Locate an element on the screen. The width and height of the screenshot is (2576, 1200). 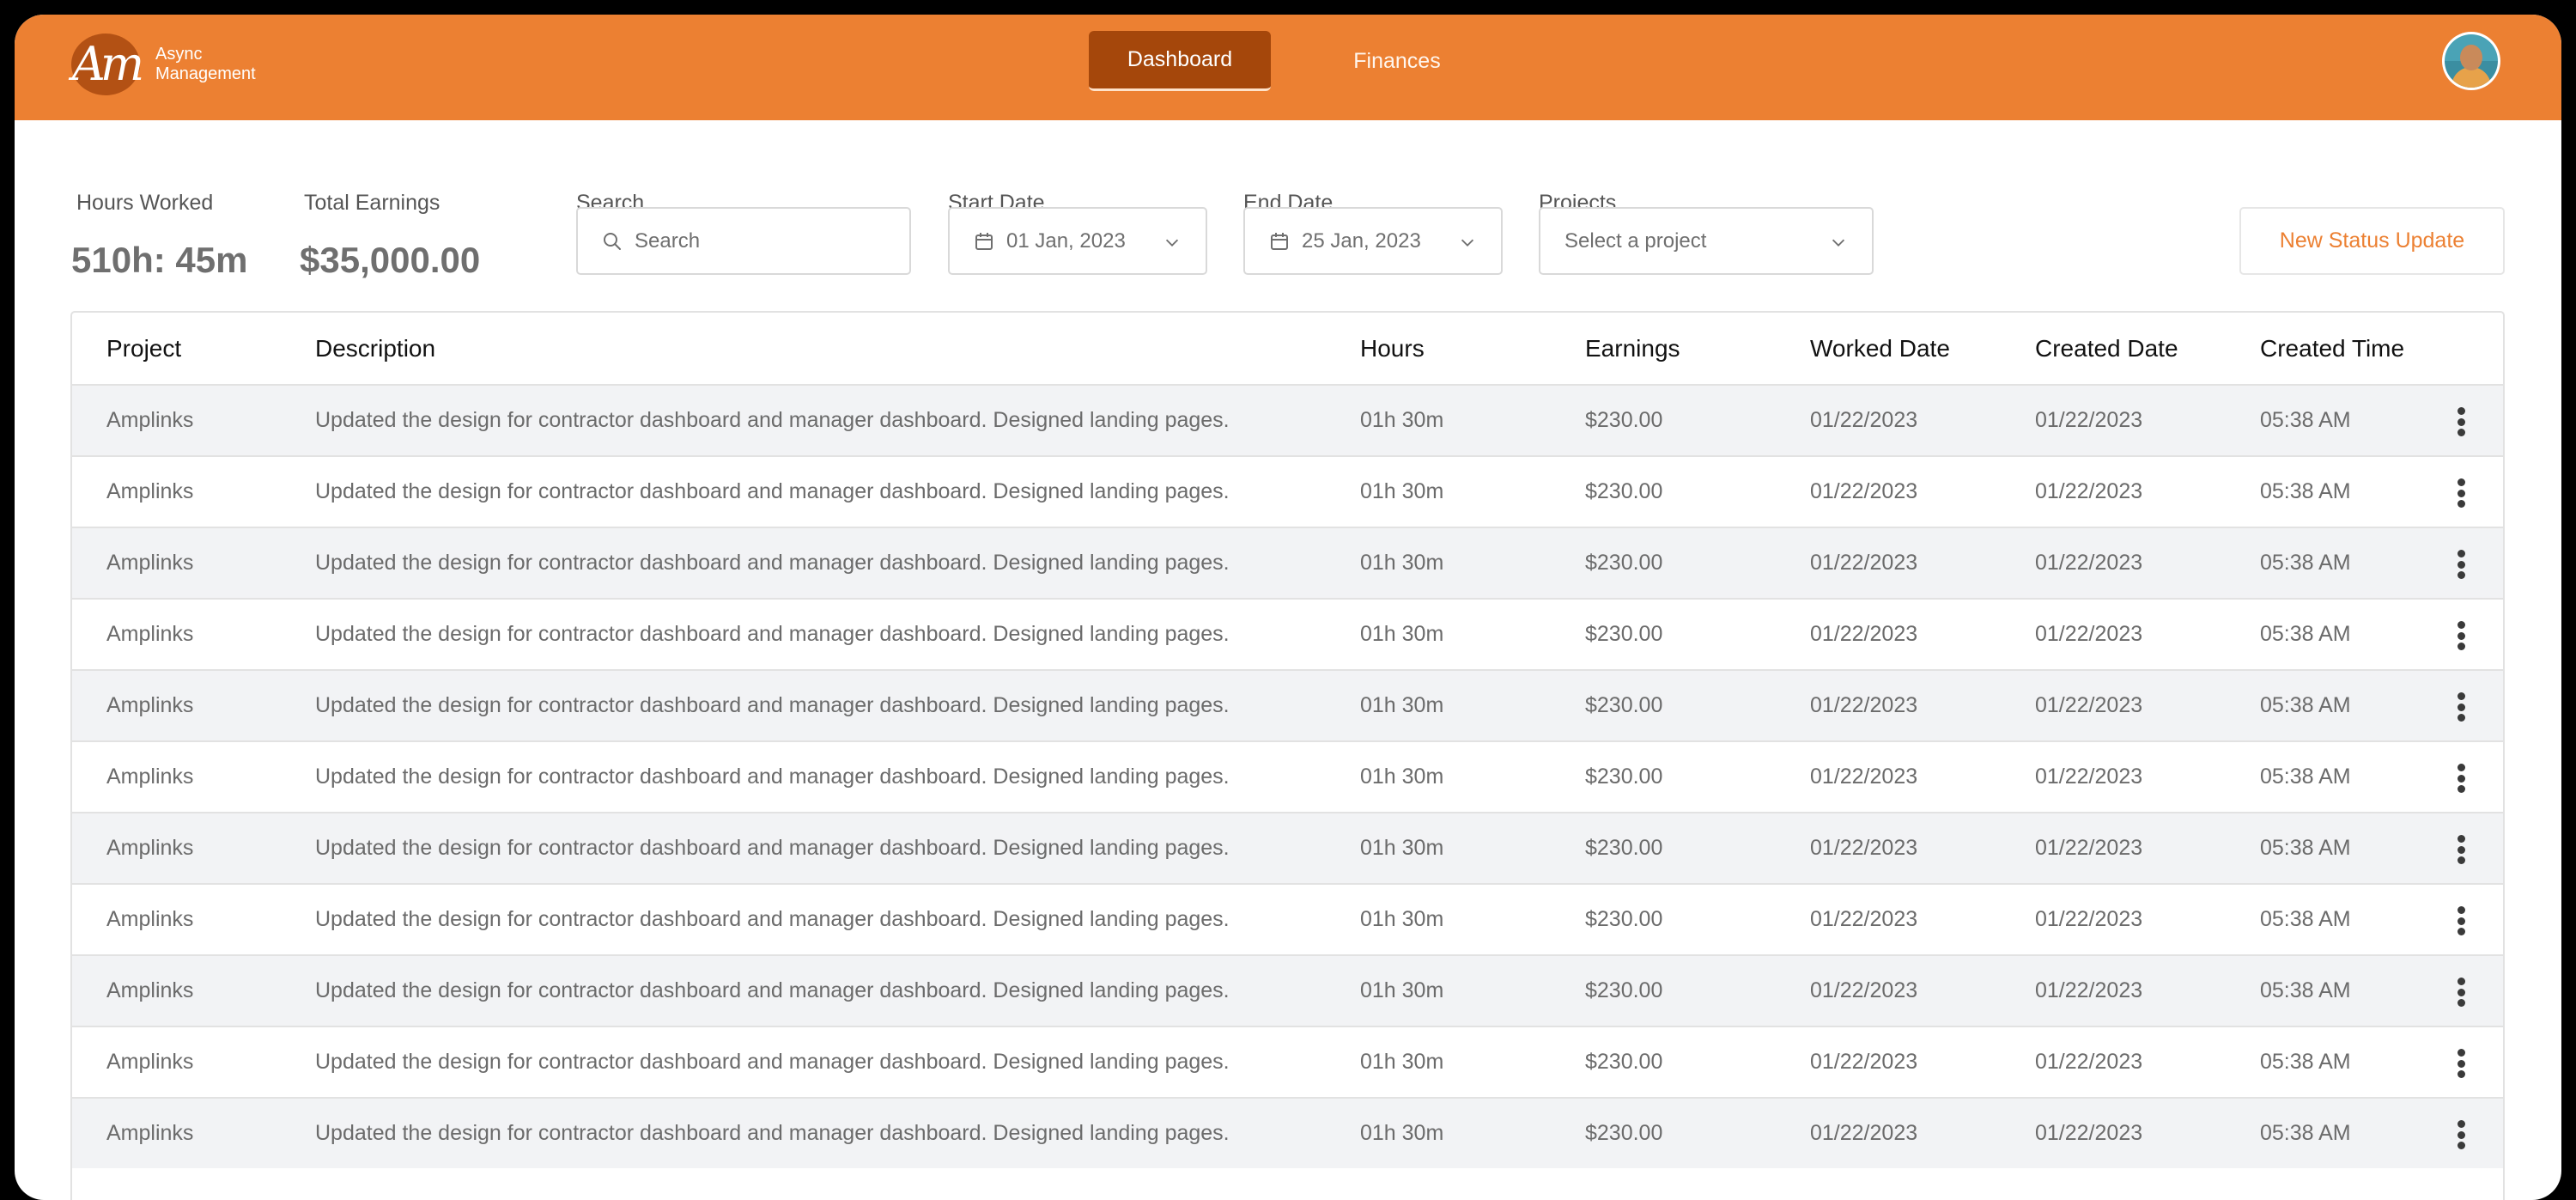
logo-line-1: Async is located at coordinates (179, 54).